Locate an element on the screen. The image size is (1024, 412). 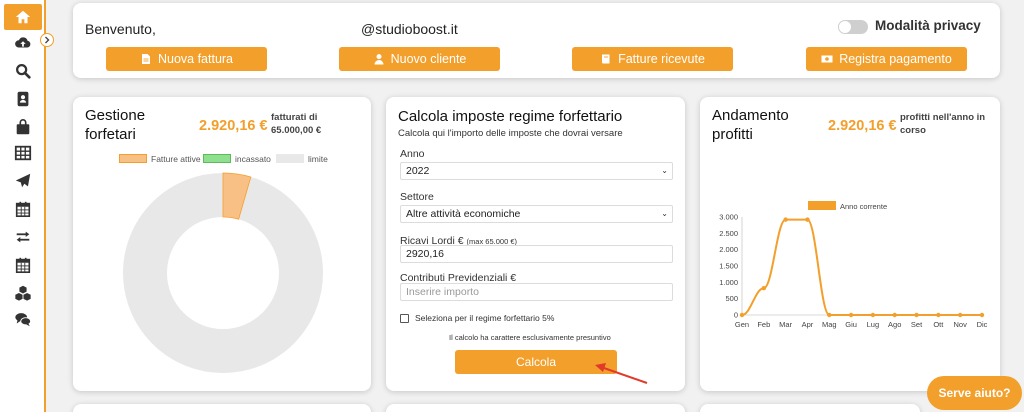
file-icon is located at coordinates (145, 59).